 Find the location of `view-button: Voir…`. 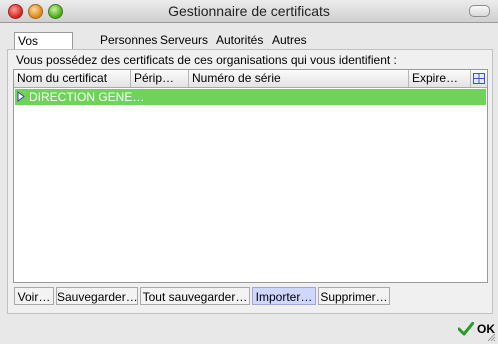

view-button: Voir… is located at coordinates (34, 296).